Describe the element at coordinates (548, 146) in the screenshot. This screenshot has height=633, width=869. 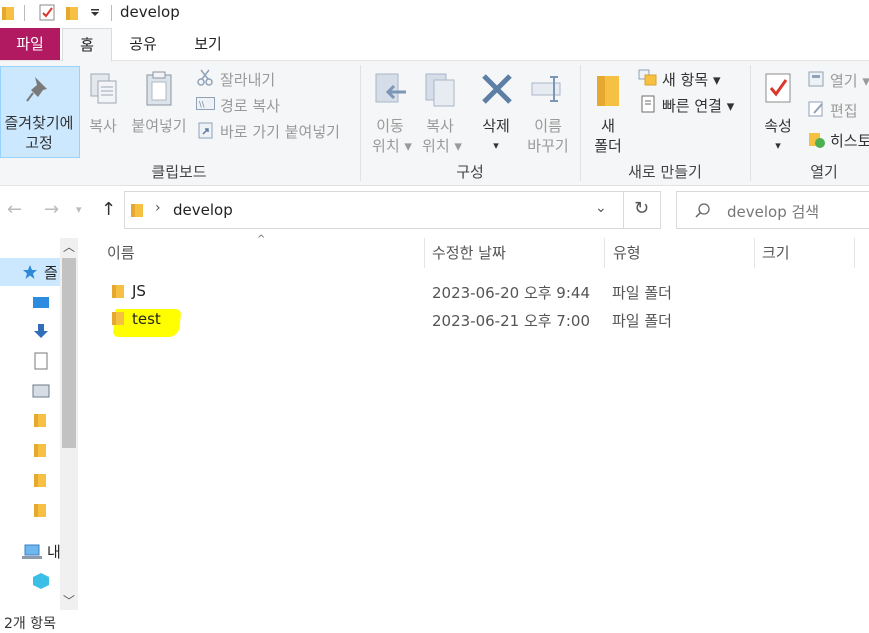
I see `rename-label-2: 바꾸기` at that location.